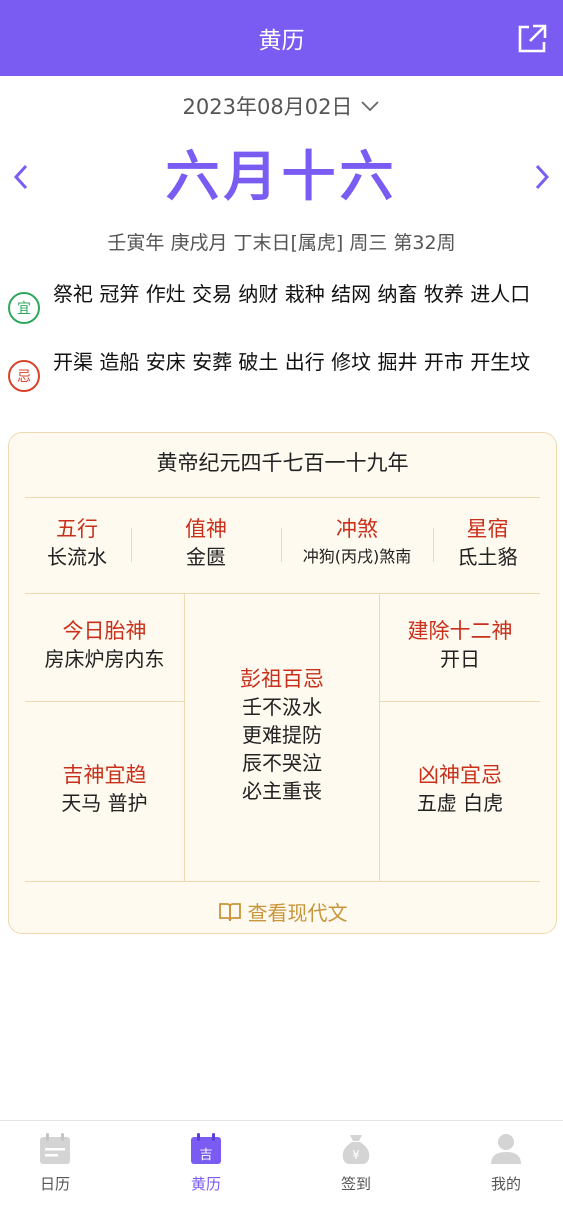 This screenshot has width=563, height=1218. What do you see at coordinates (77, 543) in the screenshot?
I see `wuxing-cell: 五行 长流水` at bounding box center [77, 543].